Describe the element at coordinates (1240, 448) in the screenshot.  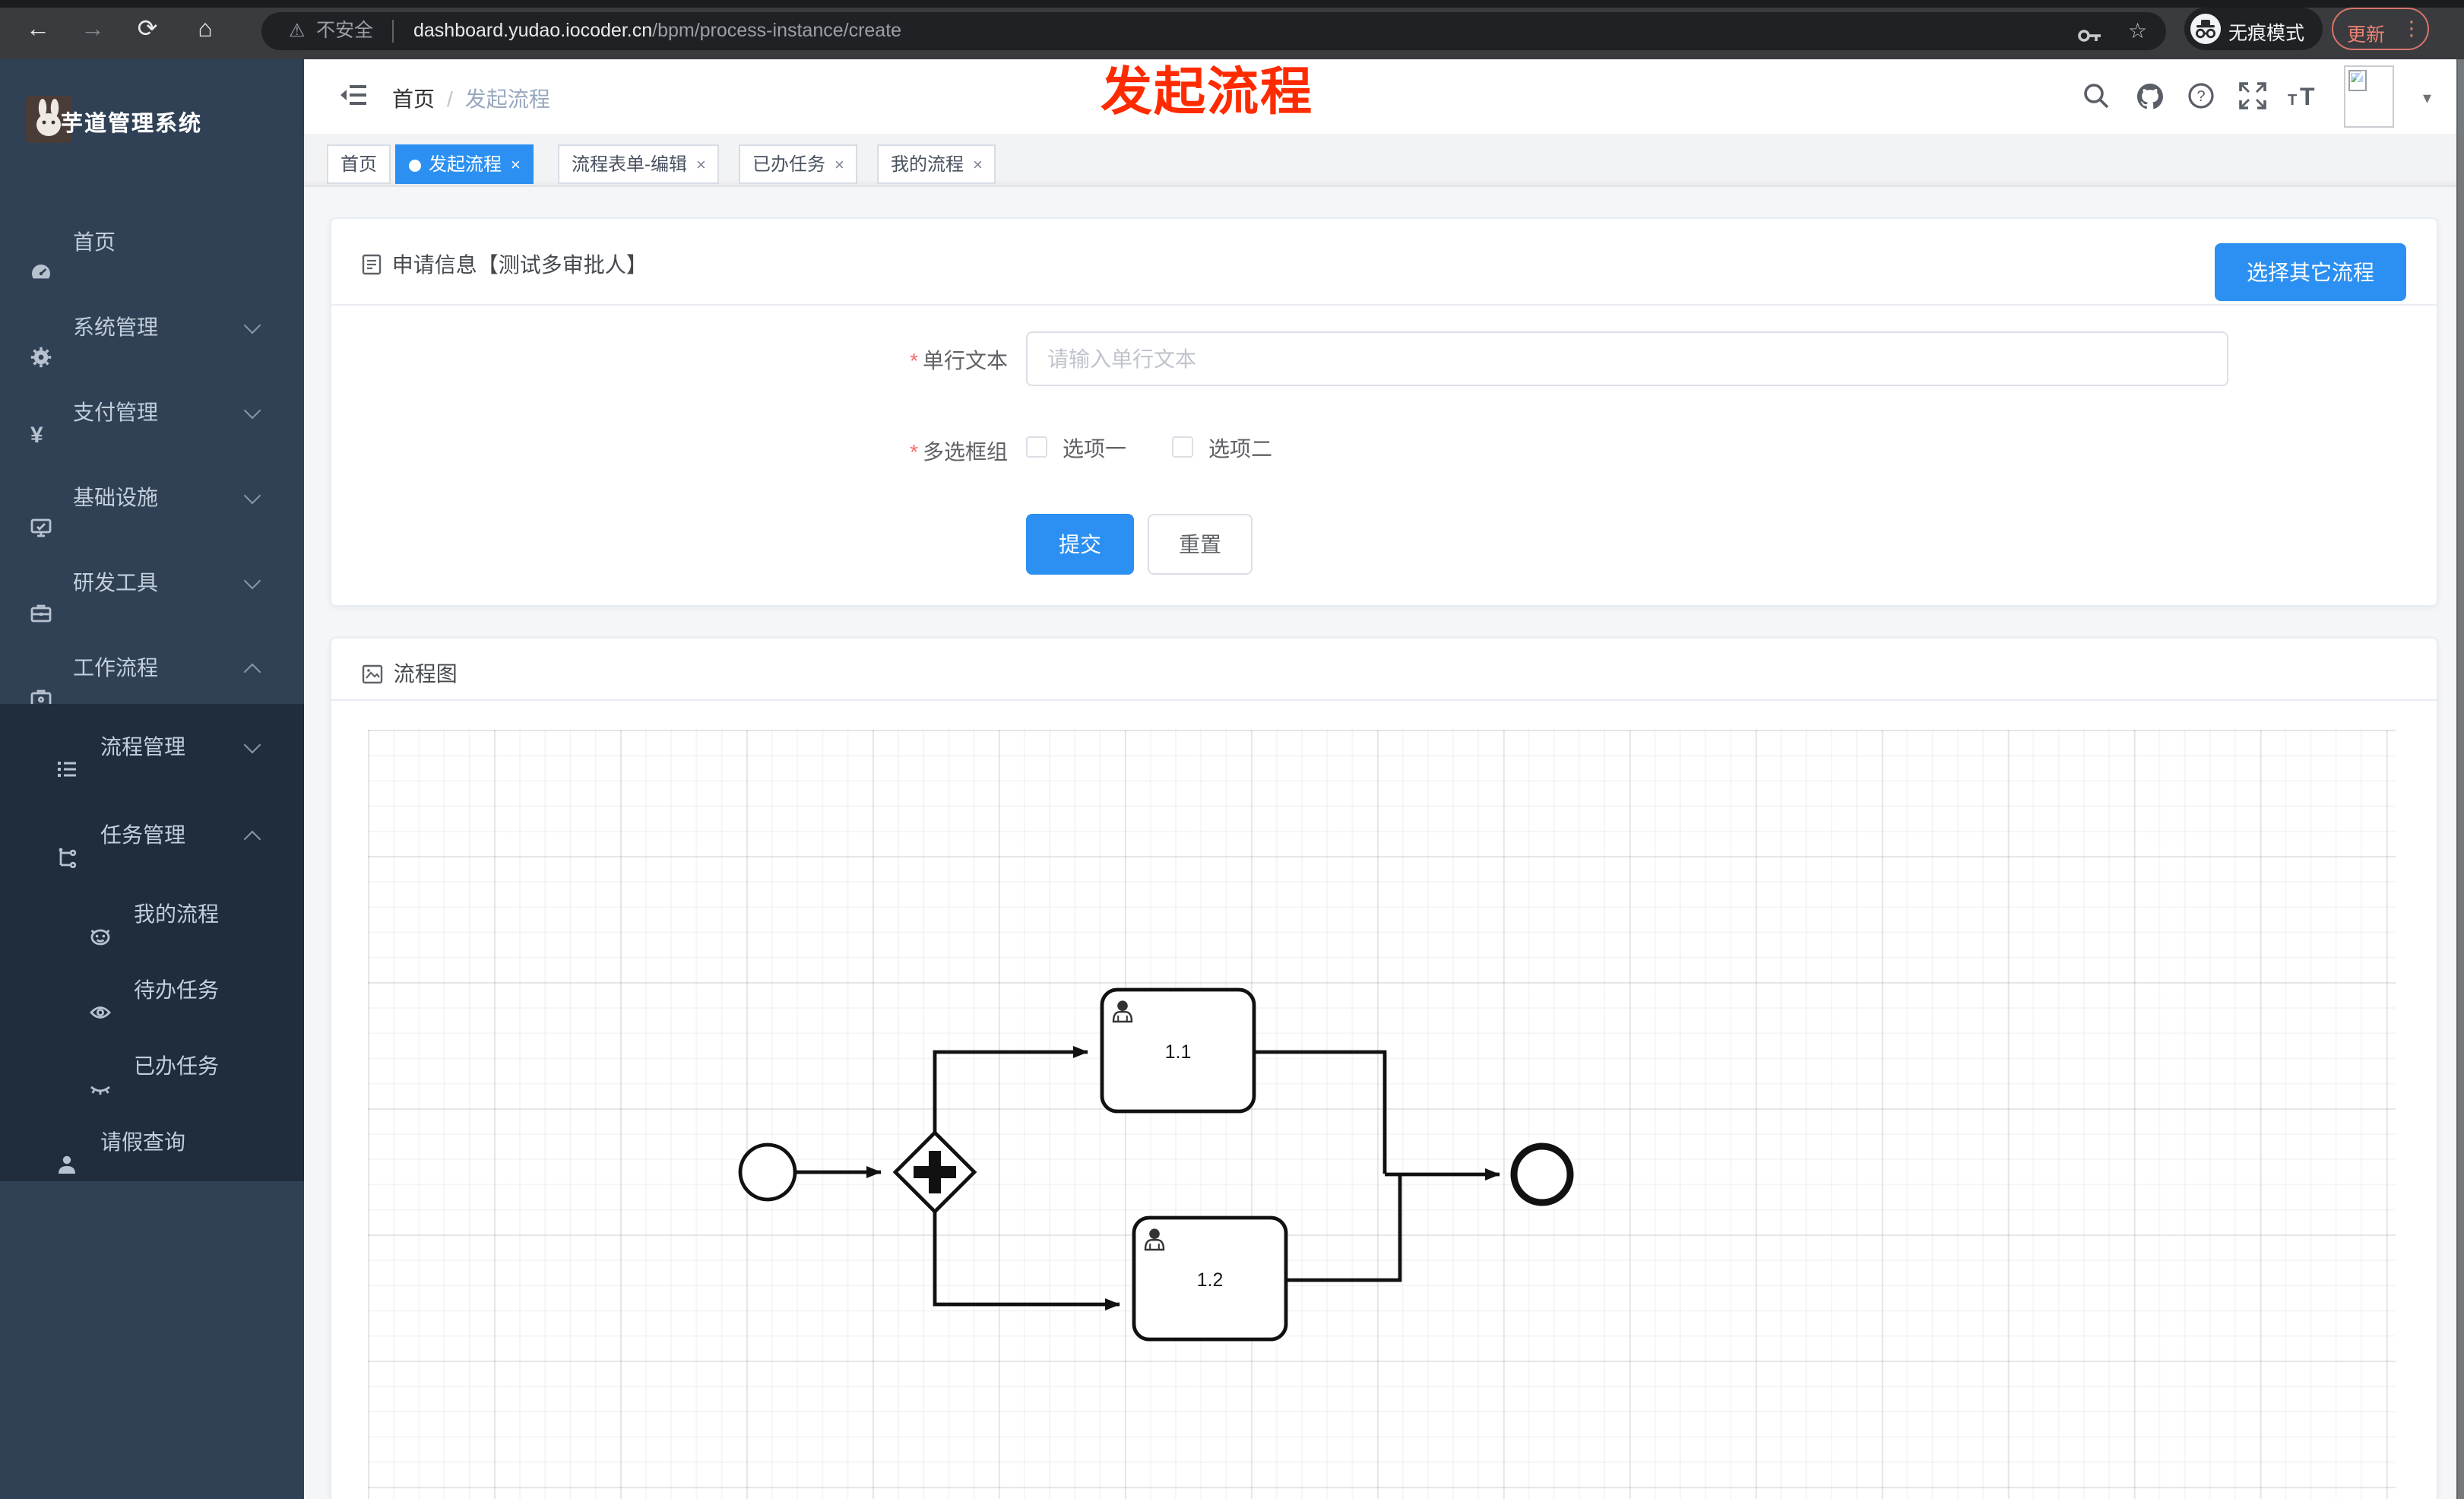
I see `checkbox-option-2-label: 选项二` at that location.